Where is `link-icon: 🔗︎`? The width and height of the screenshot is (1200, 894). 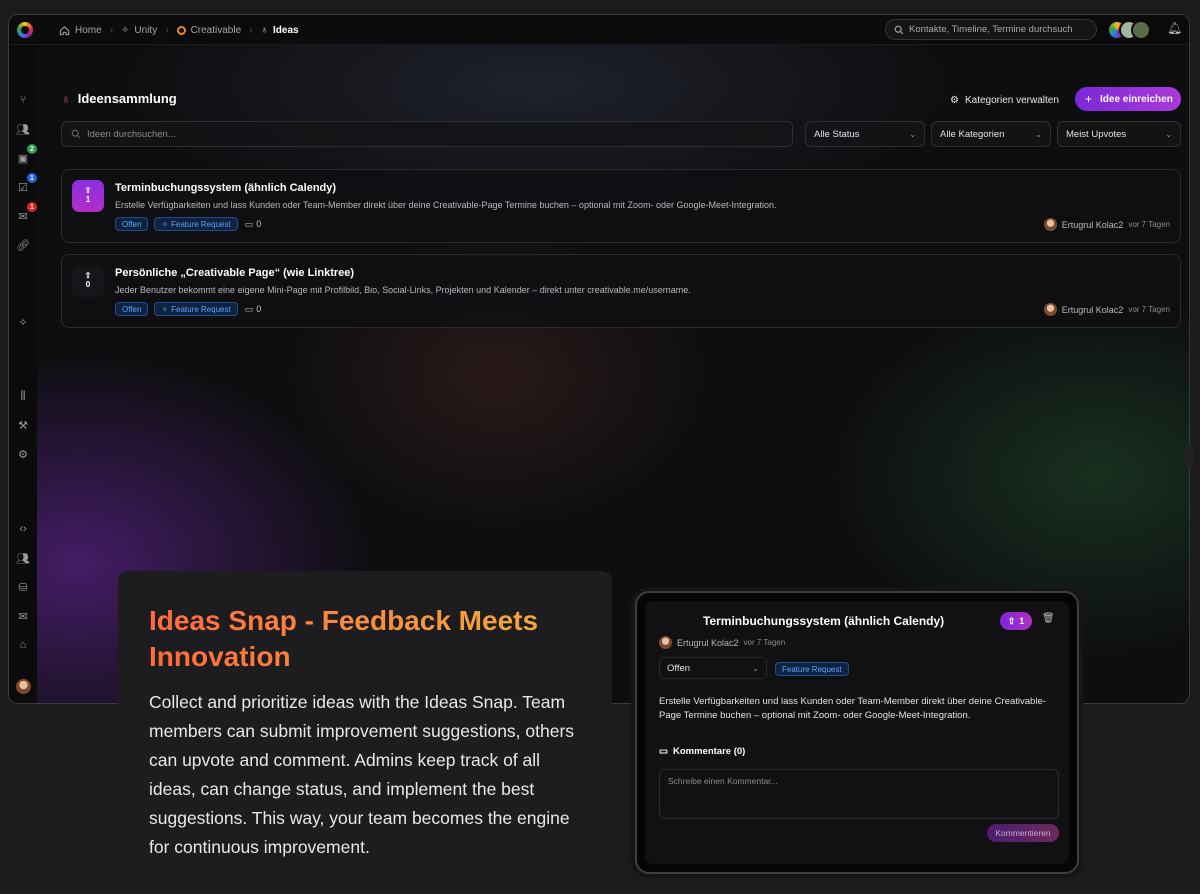
link-icon: 🔗︎ is located at coordinates (23, 245).